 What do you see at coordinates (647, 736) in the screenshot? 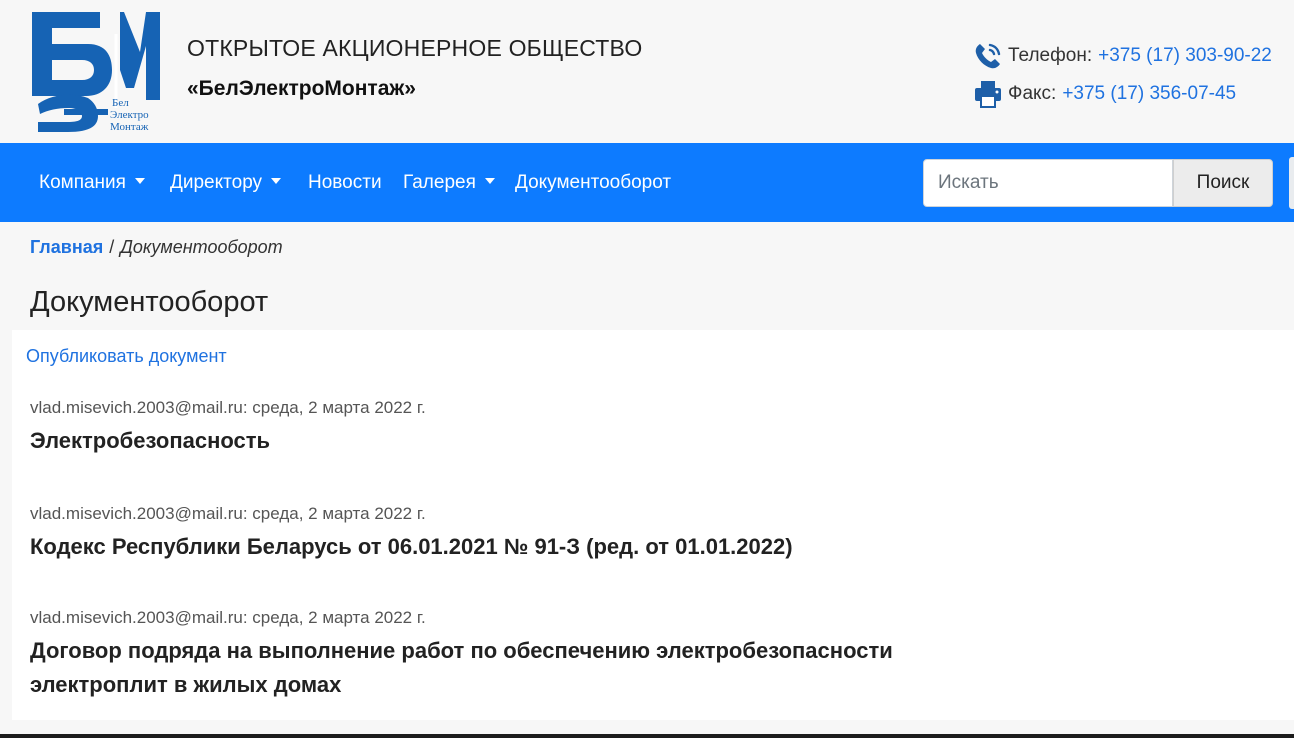
I see `bottom-border` at bounding box center [647, 736].